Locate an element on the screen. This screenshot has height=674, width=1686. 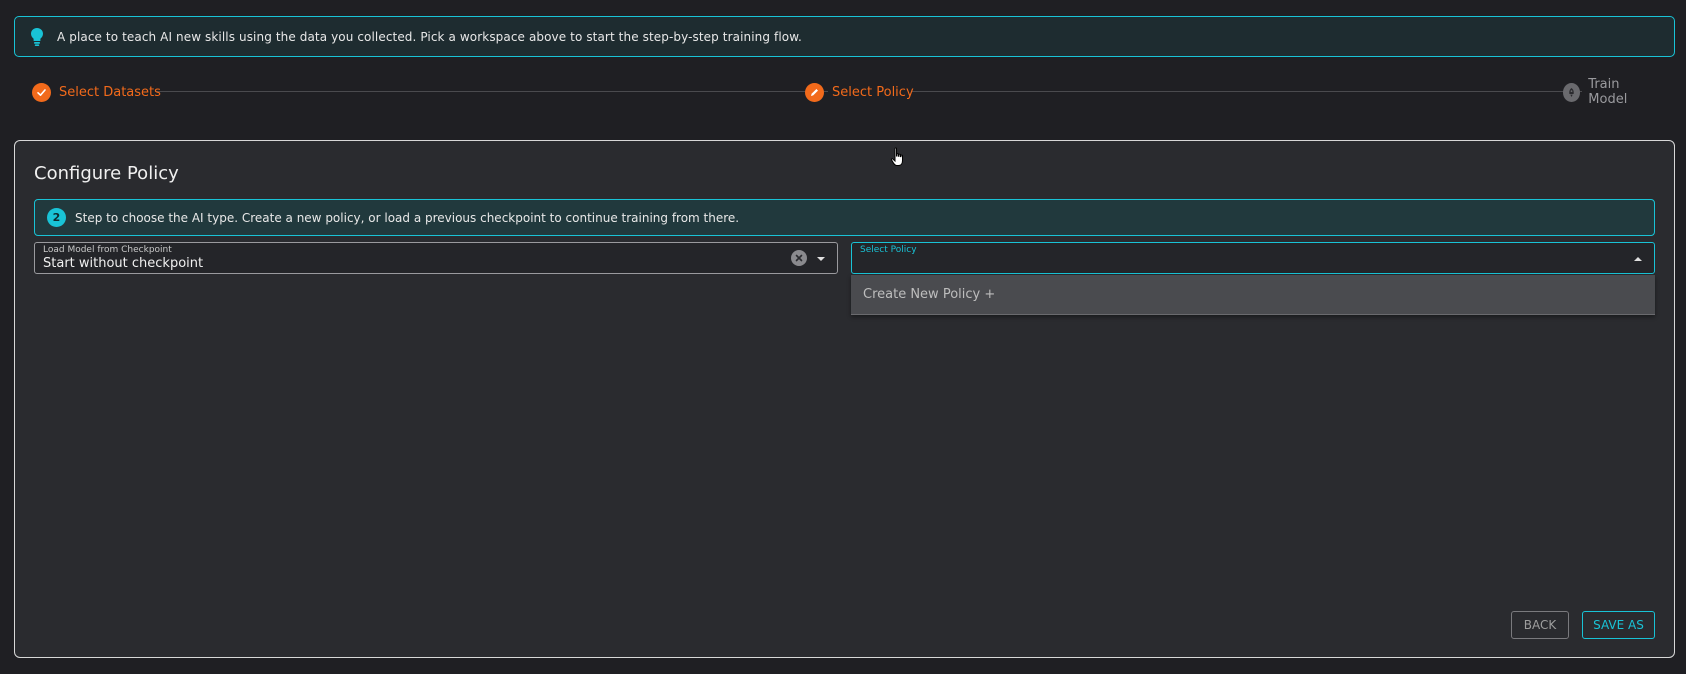
step-label: Train Model is located at coordinates (1608, 92).